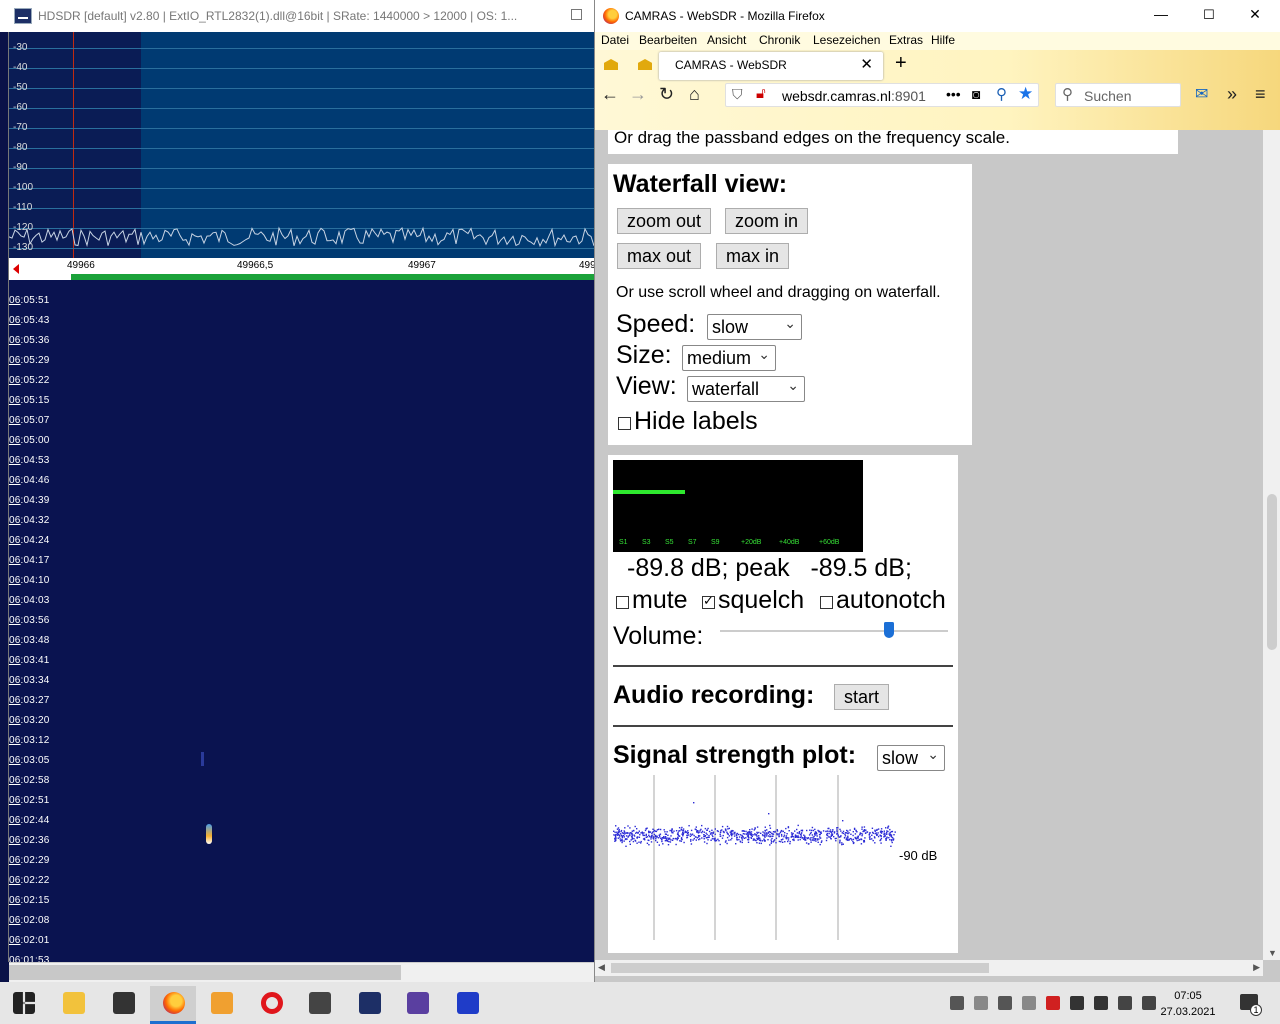  I want to click on screen-capture-icon, so click(319, 1005).